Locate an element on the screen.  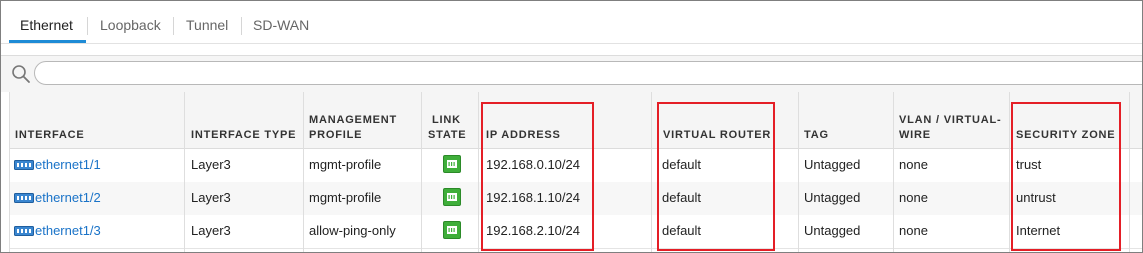
interface-link: ethernet1/1 is located at coordinates (57, 164).